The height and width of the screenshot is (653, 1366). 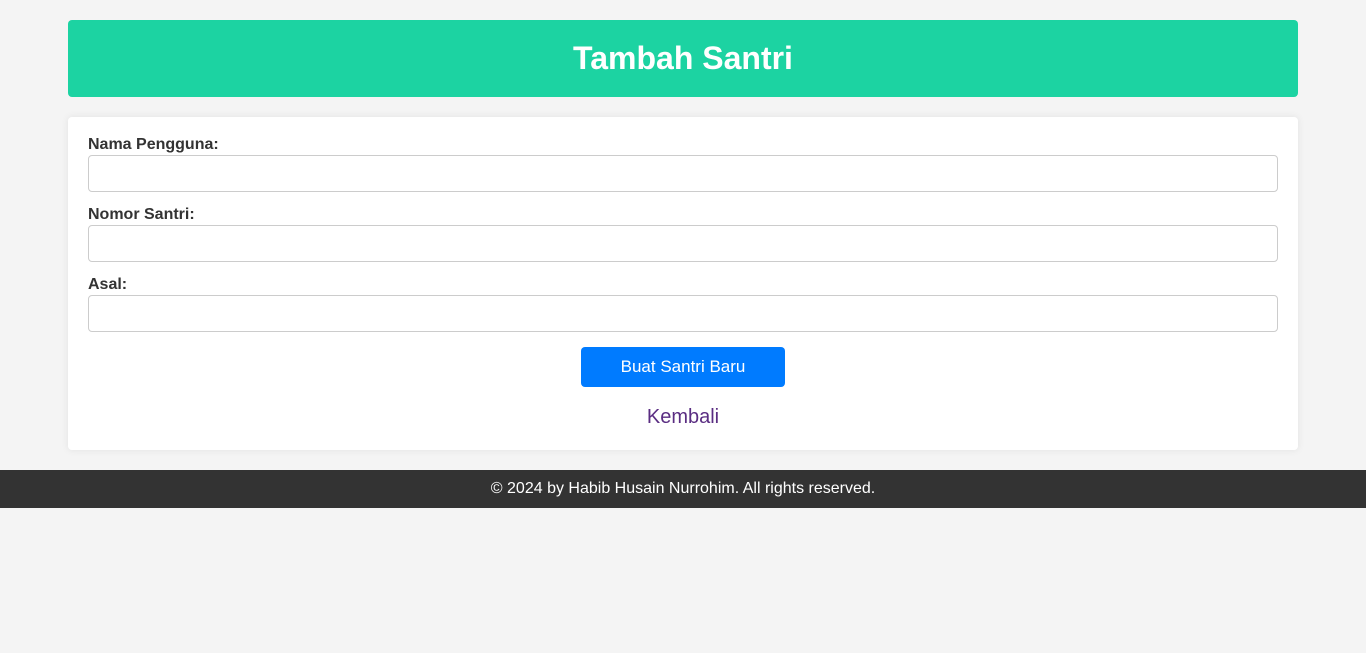 I want to click on nomor-santri-input, so click(x=683, y=243).